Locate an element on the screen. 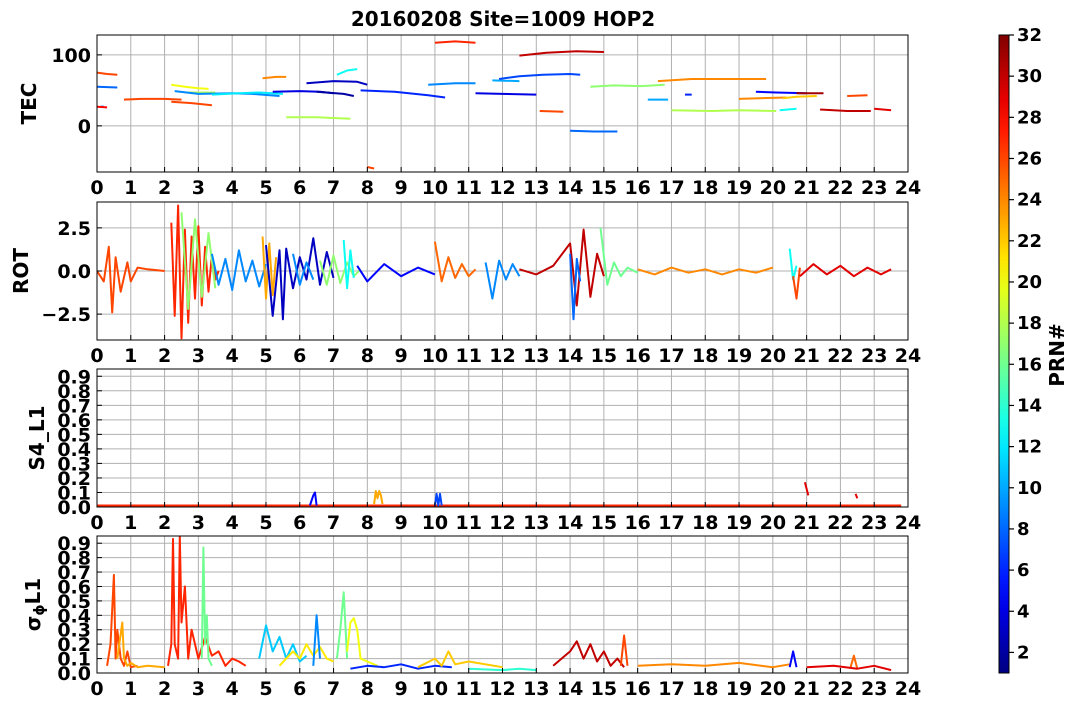  colorbar-tick-label: 32 is located at coordinates (1029, 35).